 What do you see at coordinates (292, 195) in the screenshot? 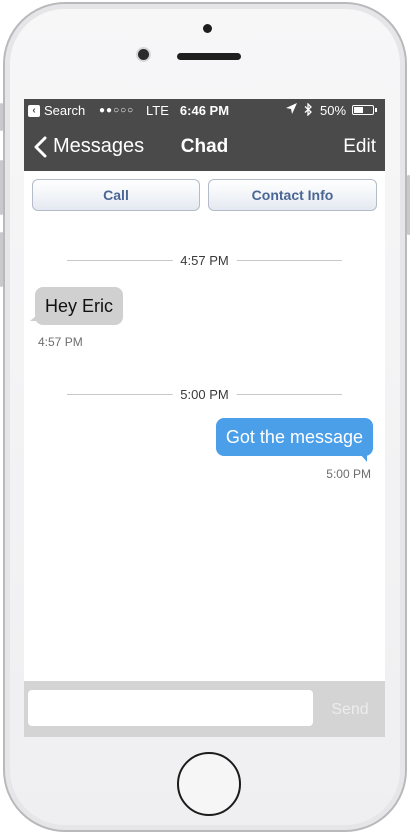
I see `contact-info-button: Contact Info` at bounding box center [292, 195].